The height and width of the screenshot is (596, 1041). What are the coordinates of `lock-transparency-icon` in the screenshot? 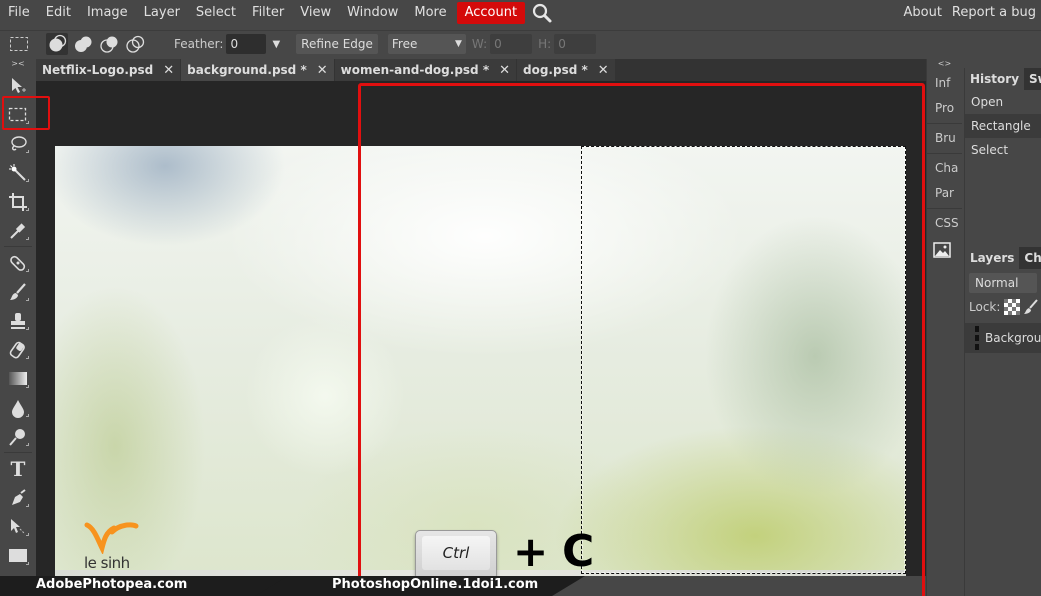 It's located at (1012, 307).